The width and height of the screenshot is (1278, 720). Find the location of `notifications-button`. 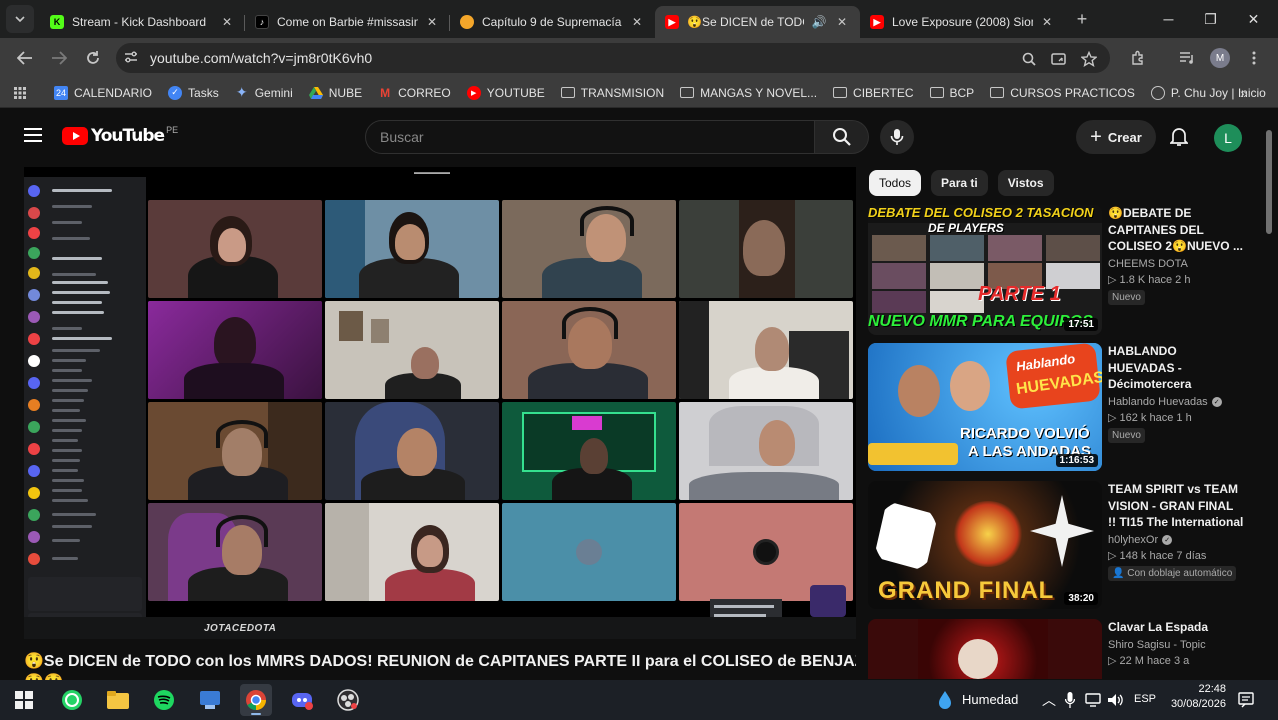

notifications-button is located at coordinates (1179, 137).